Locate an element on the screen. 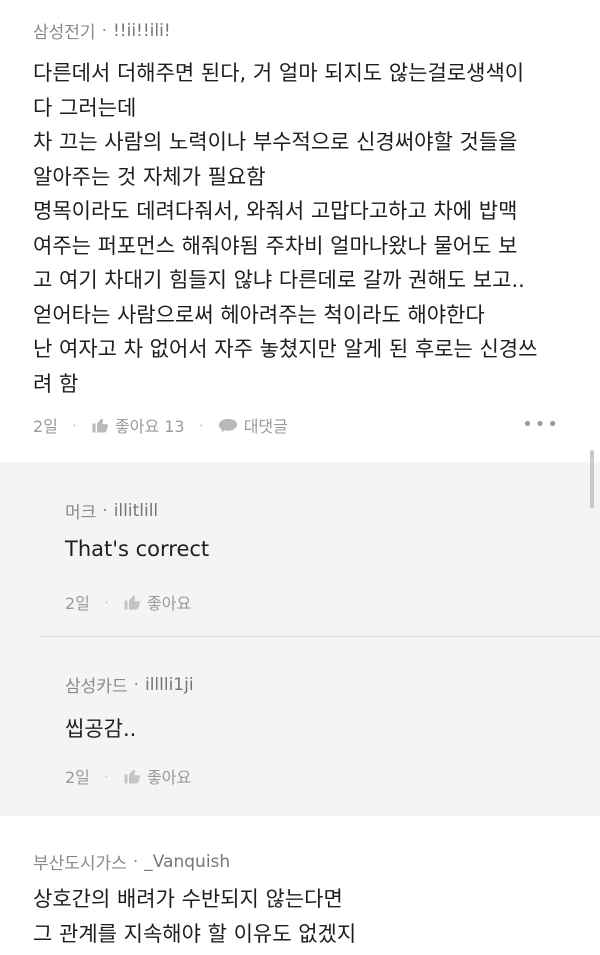 Image resolution: width=600 pixels, height=955 pixels. username: _Vanquish is located at coordinates (187, 862).